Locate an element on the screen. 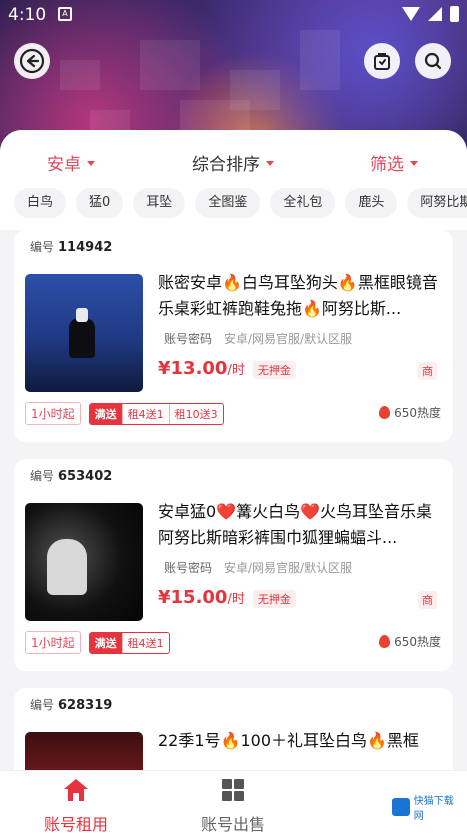 This screenshot has width=467, height=833. back-arrow-icon is located at coordinates (32, 61).